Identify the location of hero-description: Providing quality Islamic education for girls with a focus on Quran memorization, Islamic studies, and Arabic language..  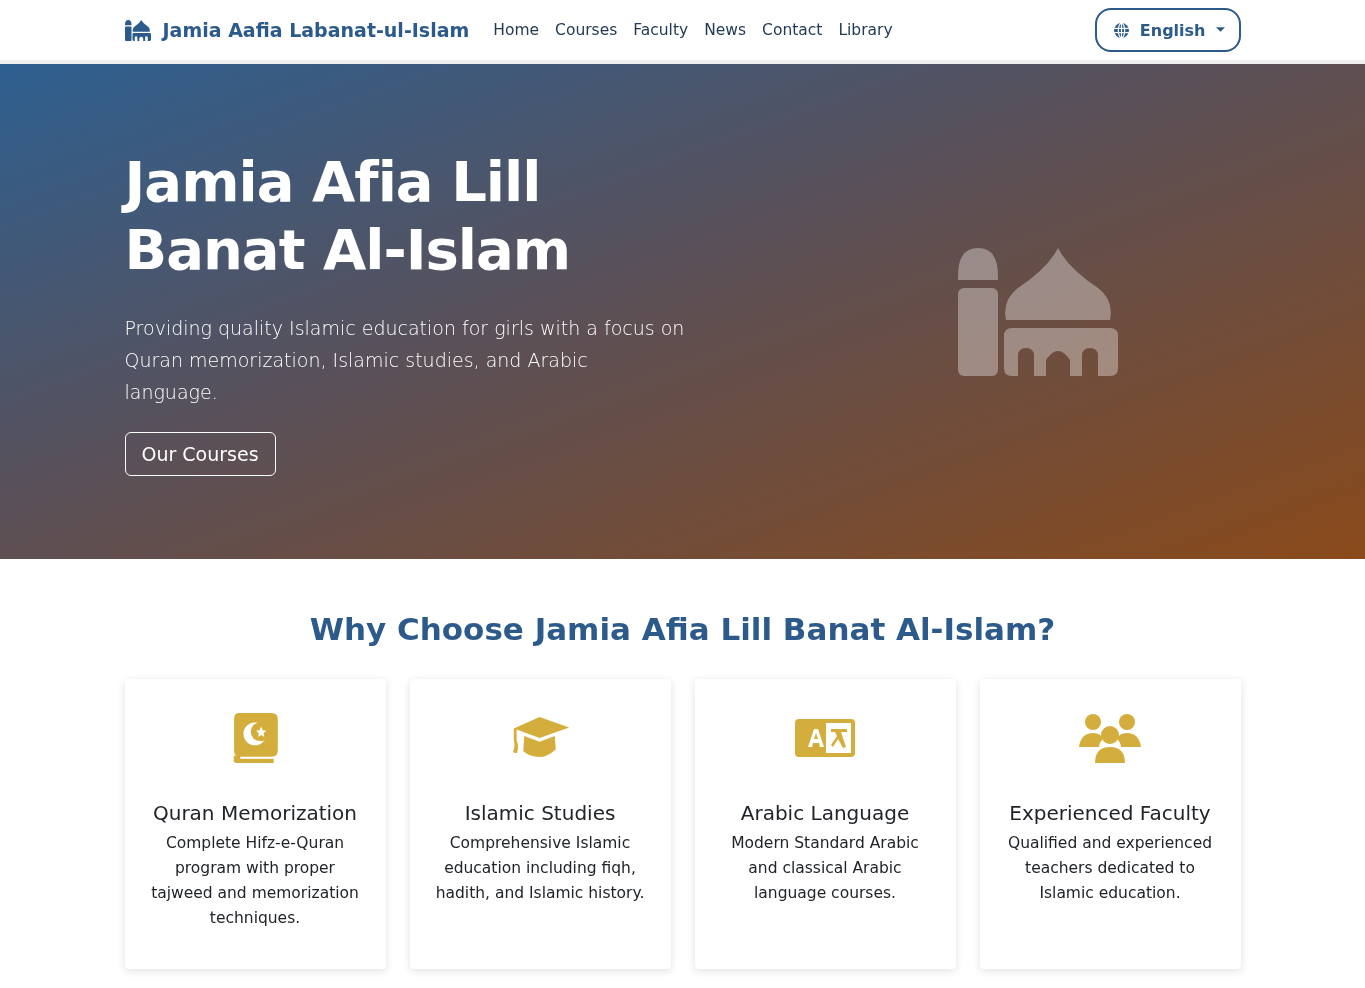
(404, 360).